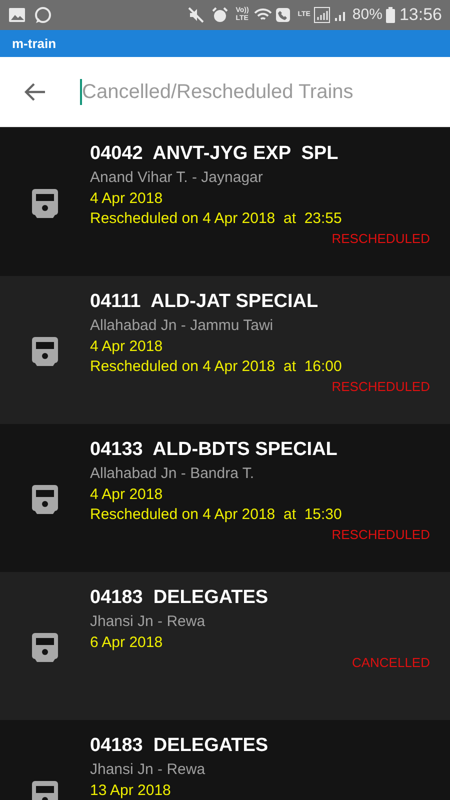 This screenshot has width=450, height=800. Describe the element at coordinates (182, 326) in the screenshot. I see `train-route: Allahabad Jn - Jammu Tawi` at that location.